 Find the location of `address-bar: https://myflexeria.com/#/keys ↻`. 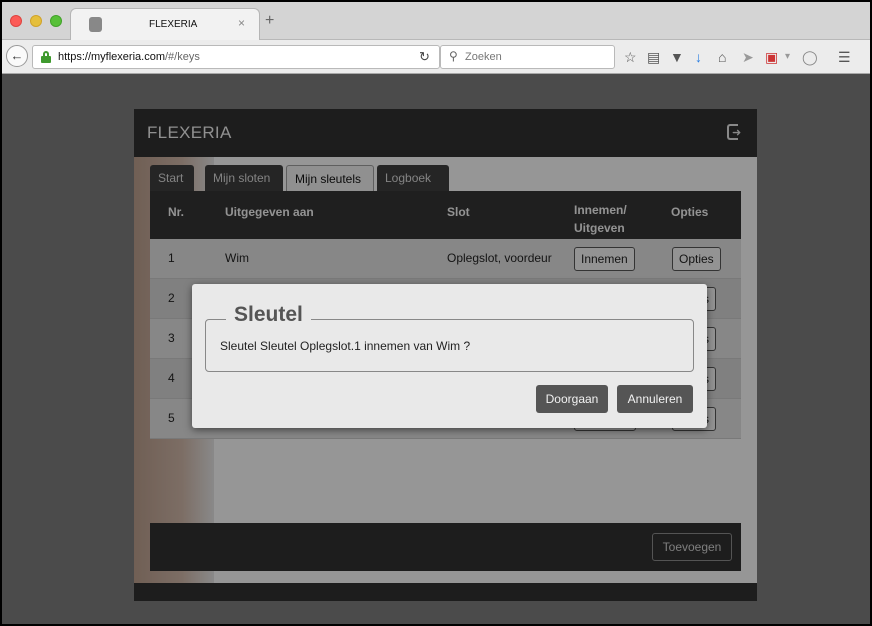

address-bar: https://myflexeria.com/#/keys ↻ is located at coordinates (236, 57).